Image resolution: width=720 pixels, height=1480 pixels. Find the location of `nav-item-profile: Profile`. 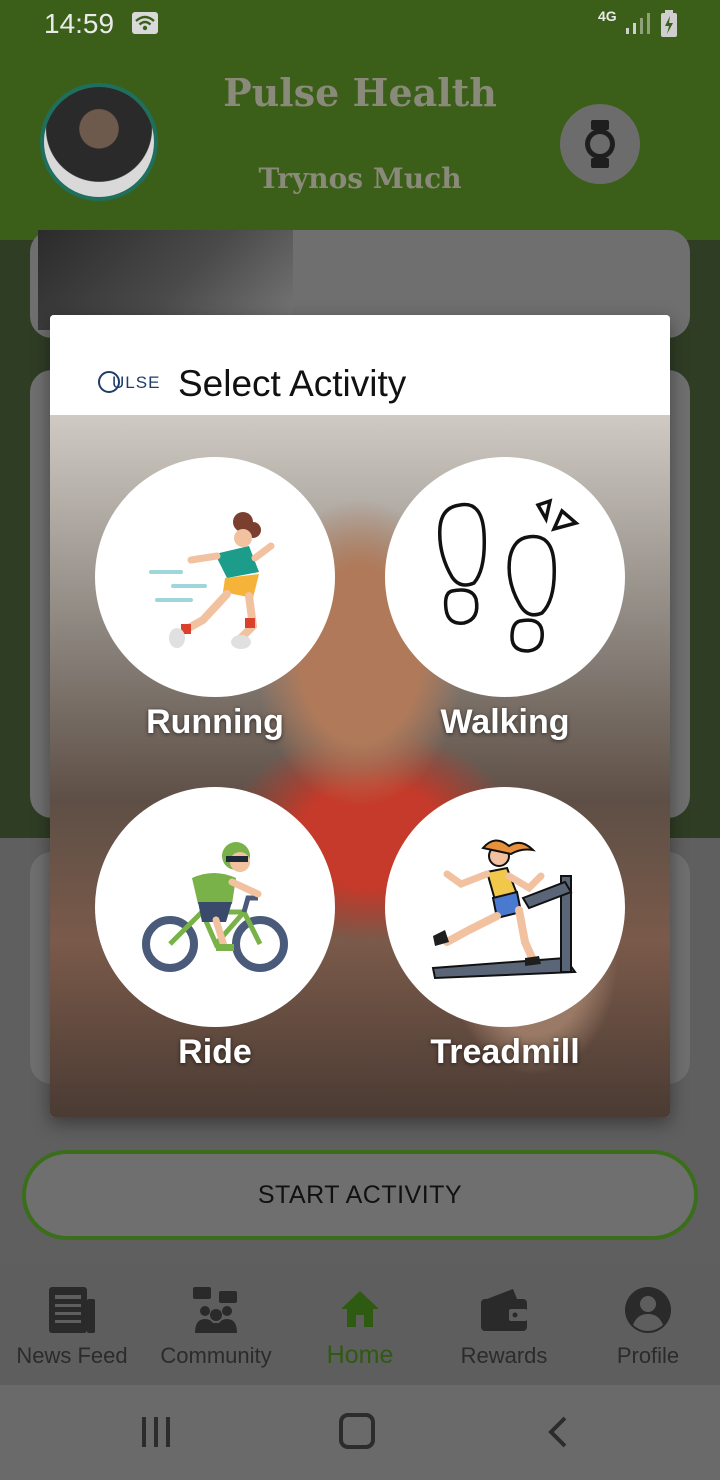

nav-item-profile: Profile is located at coordinates (648, 1325).